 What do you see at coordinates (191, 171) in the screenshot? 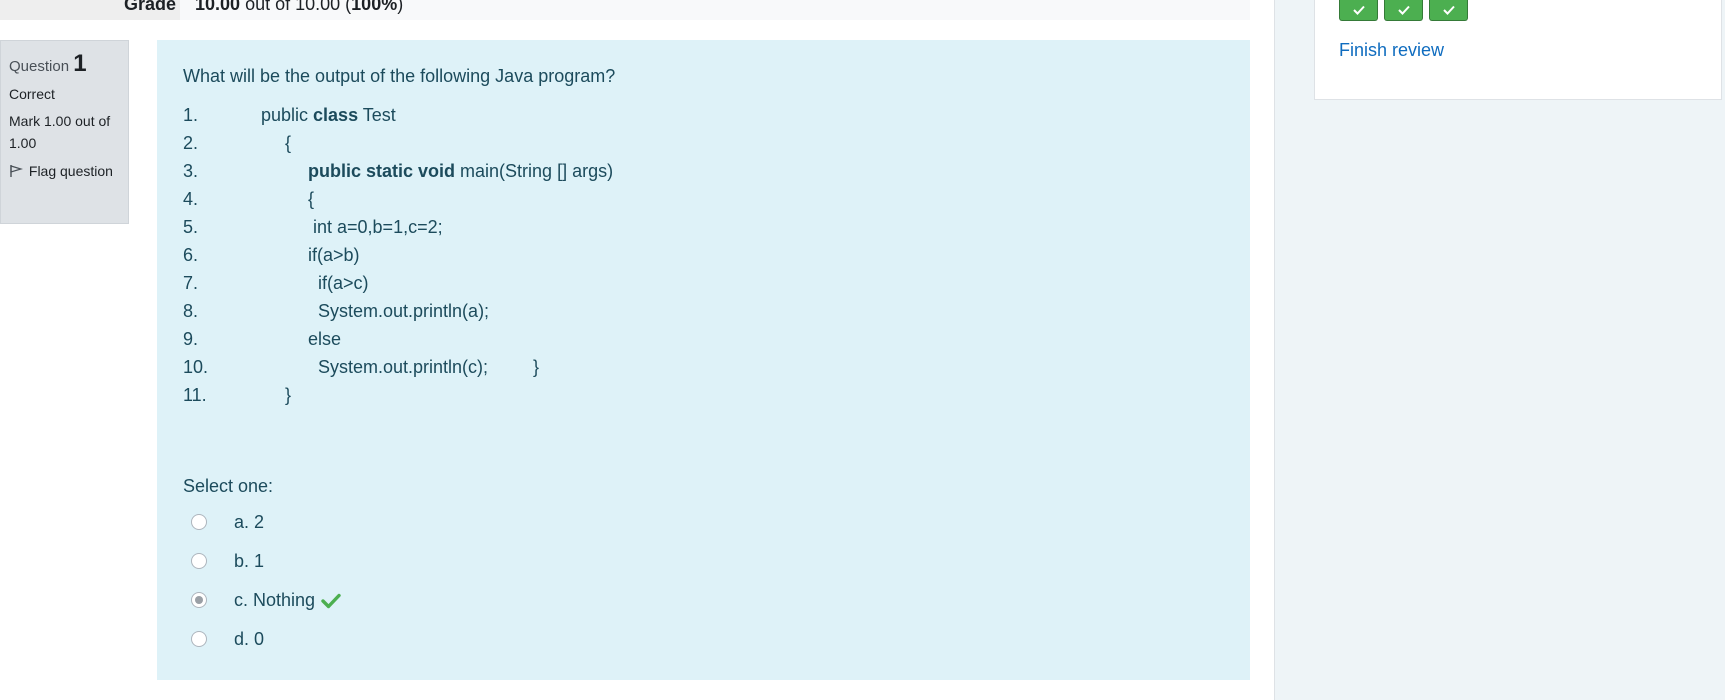
I see `line-number: 3.` at bounding box center [191, 171].